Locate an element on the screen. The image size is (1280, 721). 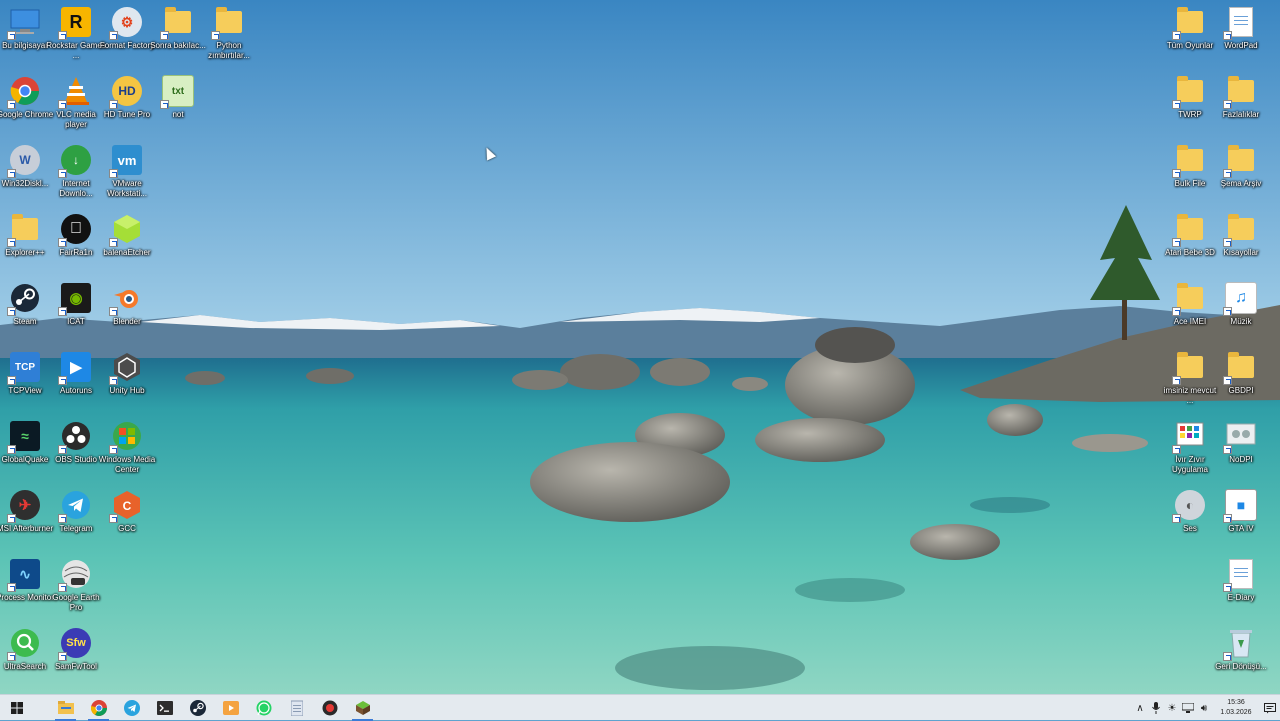
volume-icon: 🔊︎ is located at coordinates (1204, 708).